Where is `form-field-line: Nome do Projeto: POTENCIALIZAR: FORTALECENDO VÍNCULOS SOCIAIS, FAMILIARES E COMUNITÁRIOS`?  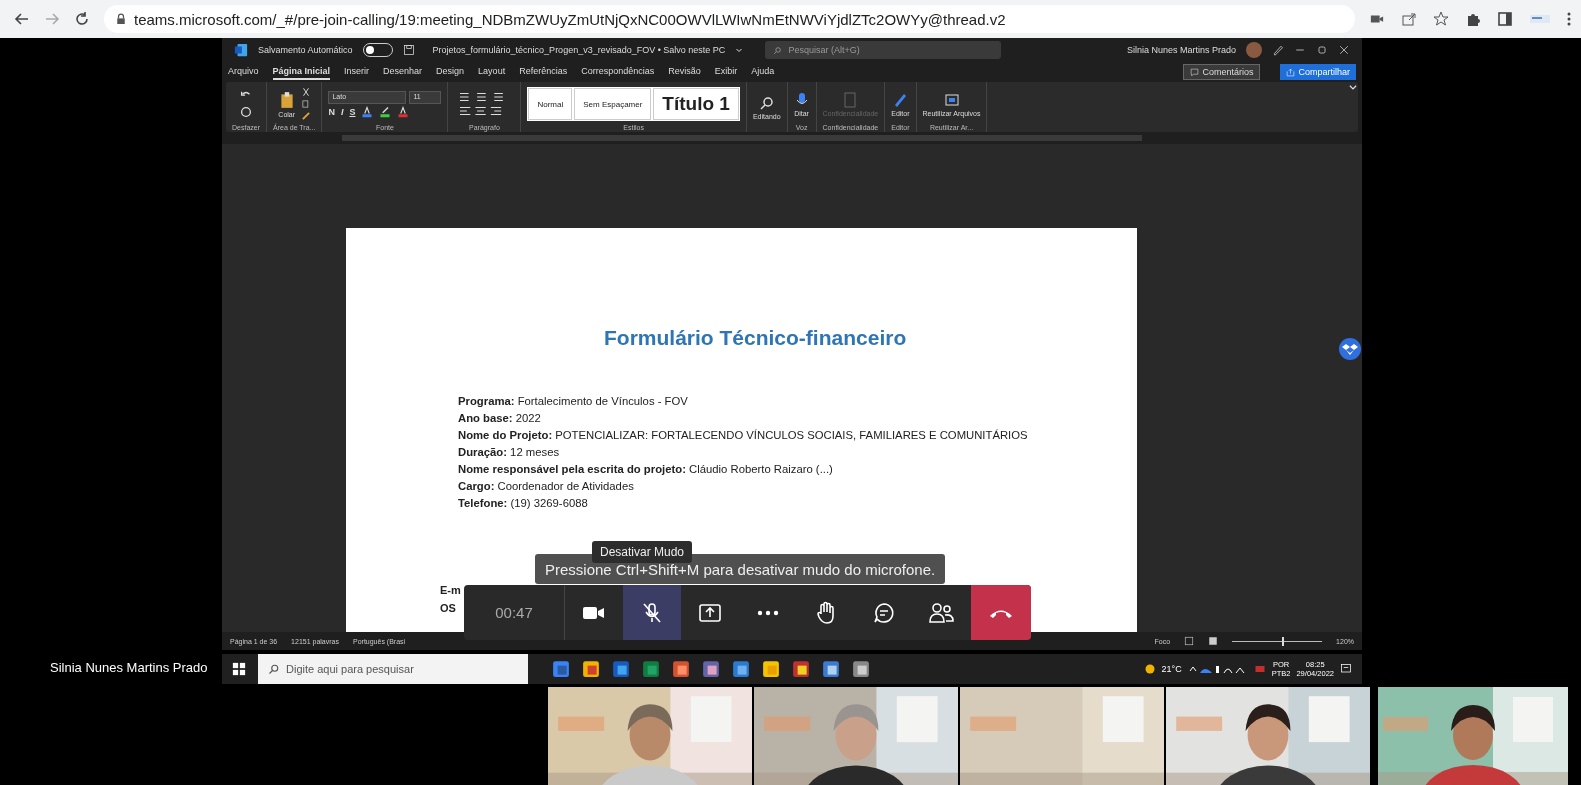 form-field-line: Nome do Projeto: POTENCIALIZAR: FORTALECENDO VÍNCULOS SOCIAIS, FAMILIARES E COMUNITÁRIOS is located at coordinates (743, 435).